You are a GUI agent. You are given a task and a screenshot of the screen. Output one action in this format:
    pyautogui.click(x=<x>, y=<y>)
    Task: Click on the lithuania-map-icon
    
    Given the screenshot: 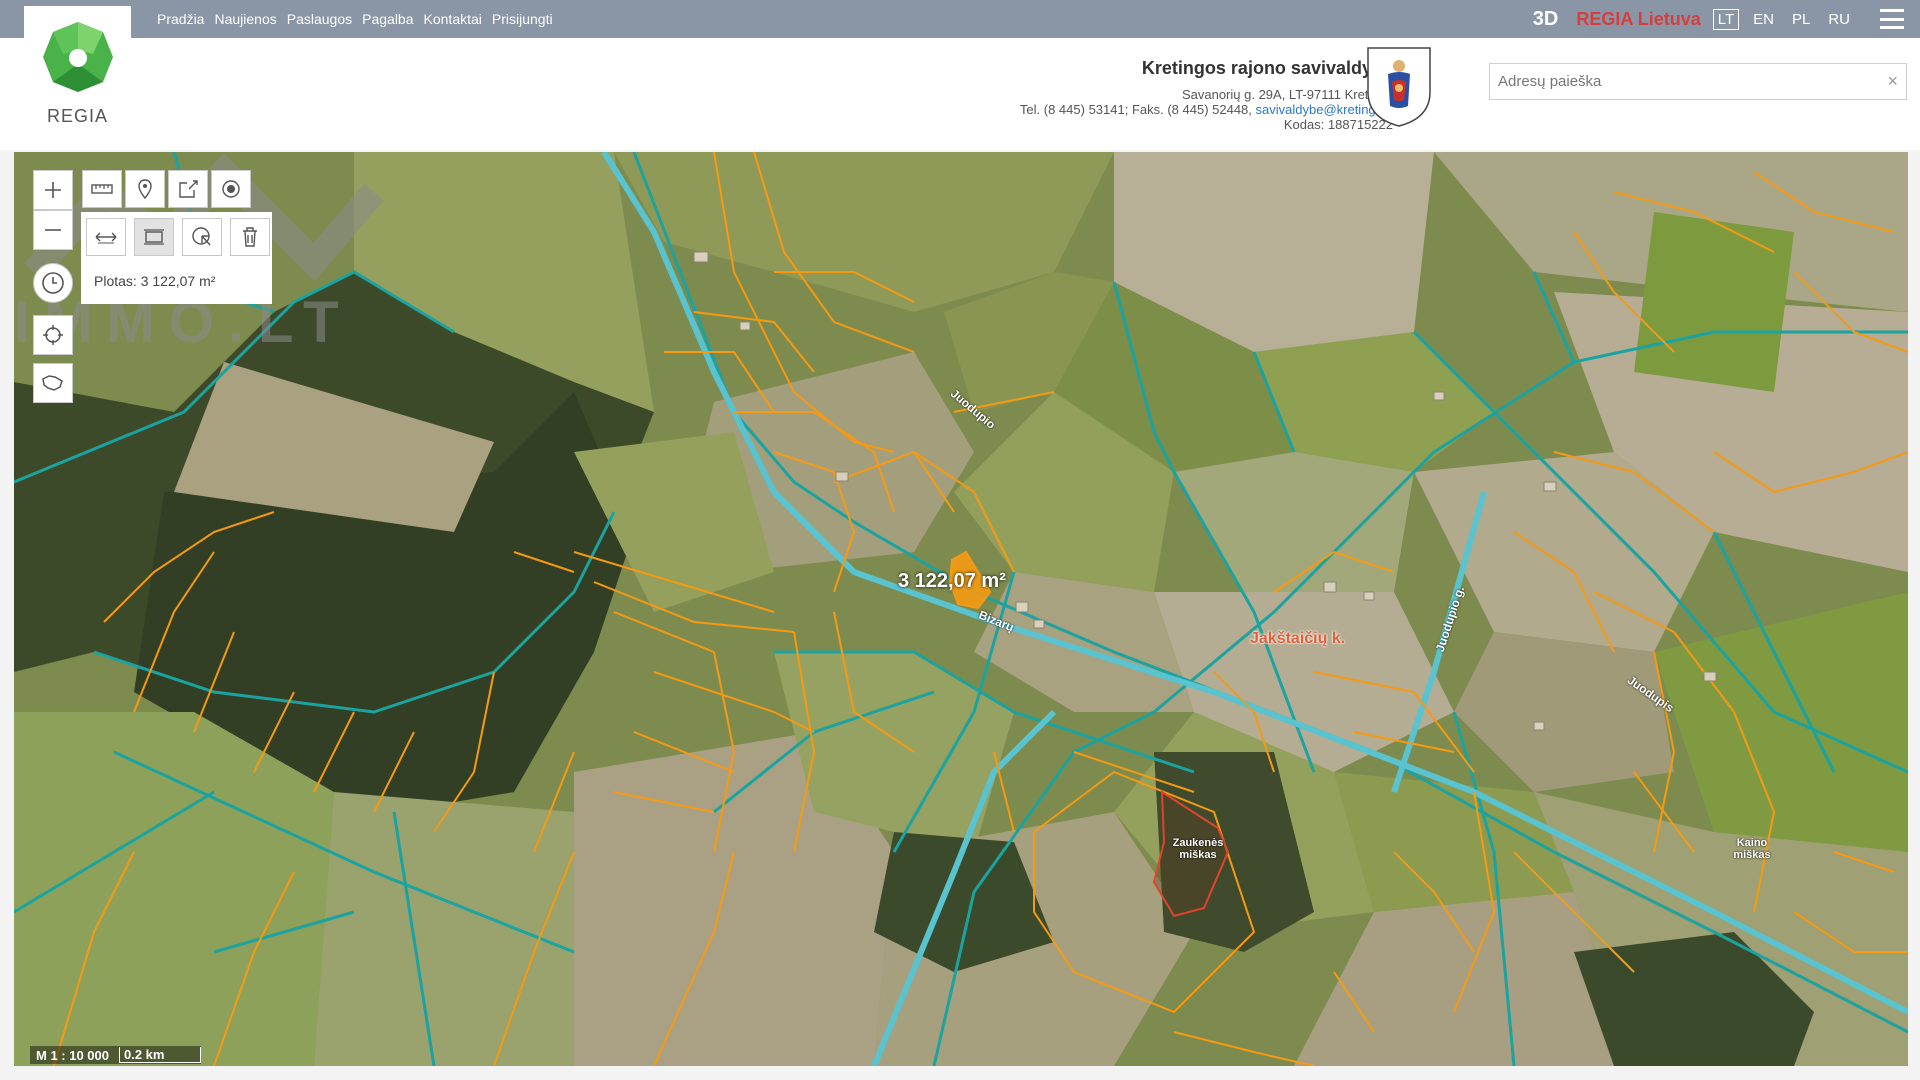 What is the action you would take?
    pyautogui.click(x=52, y=383)
    